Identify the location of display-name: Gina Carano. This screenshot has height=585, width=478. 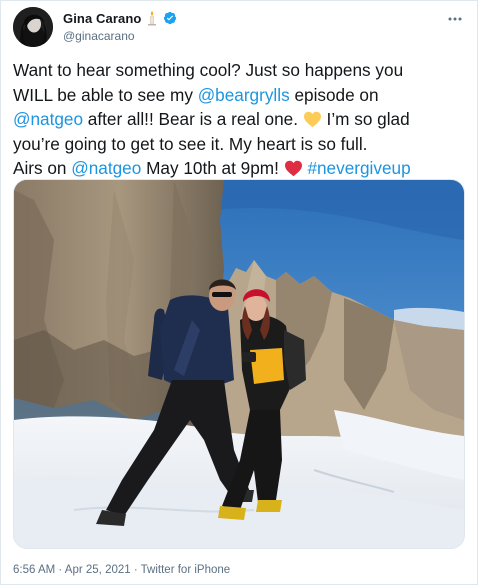
(102, 18).